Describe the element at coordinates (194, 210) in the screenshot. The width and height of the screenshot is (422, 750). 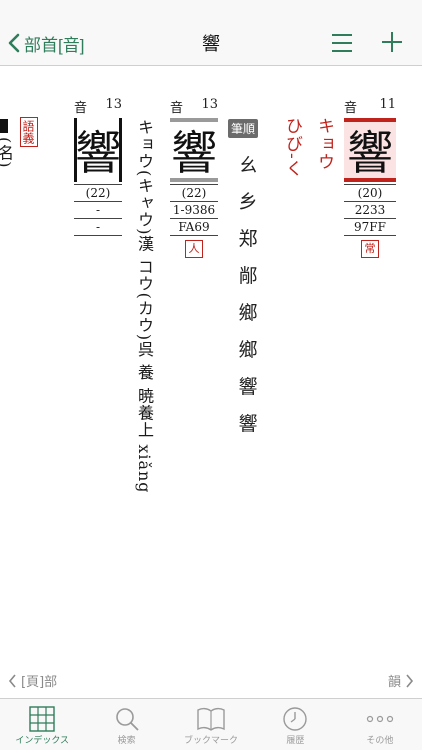
I see `jis-code: 1-9386` at that location.